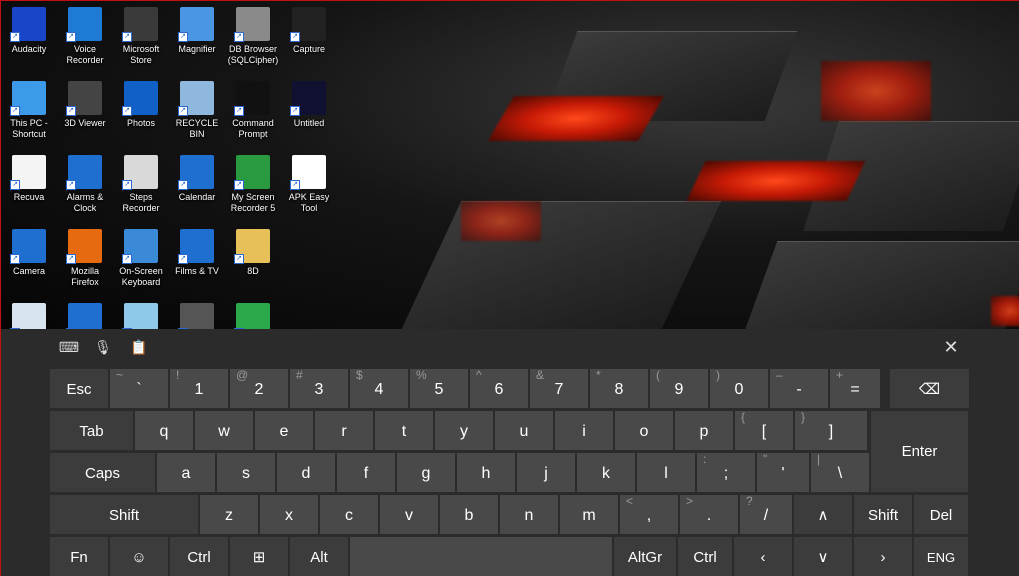 This screenshot has height=576, width=1019. I want to click on desktop-icon: ↗ RECYCLE BIN, so click(197, 114).